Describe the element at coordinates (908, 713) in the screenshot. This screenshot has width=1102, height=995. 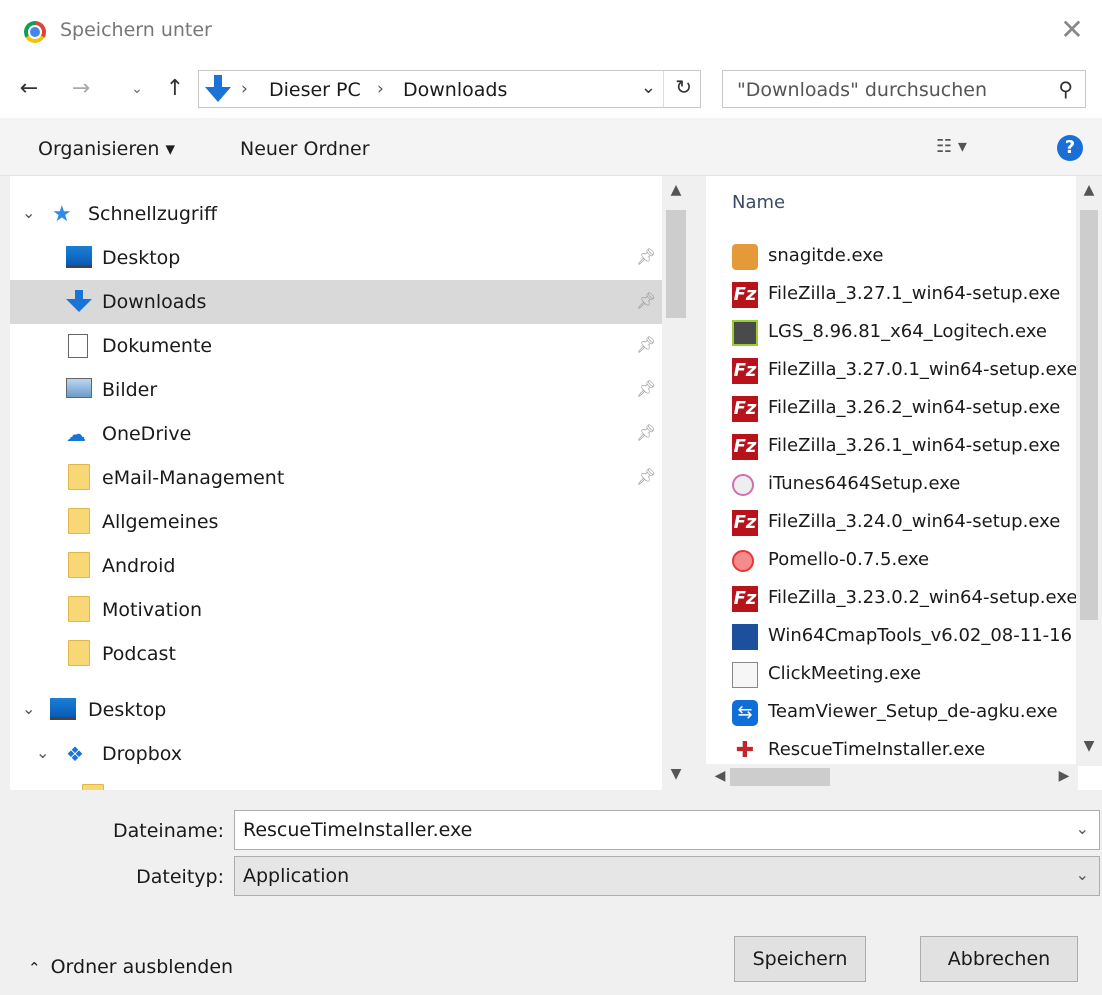
I see `file-row: ⇆ TeamViewer_Setup_de-agku.exe` at that location.